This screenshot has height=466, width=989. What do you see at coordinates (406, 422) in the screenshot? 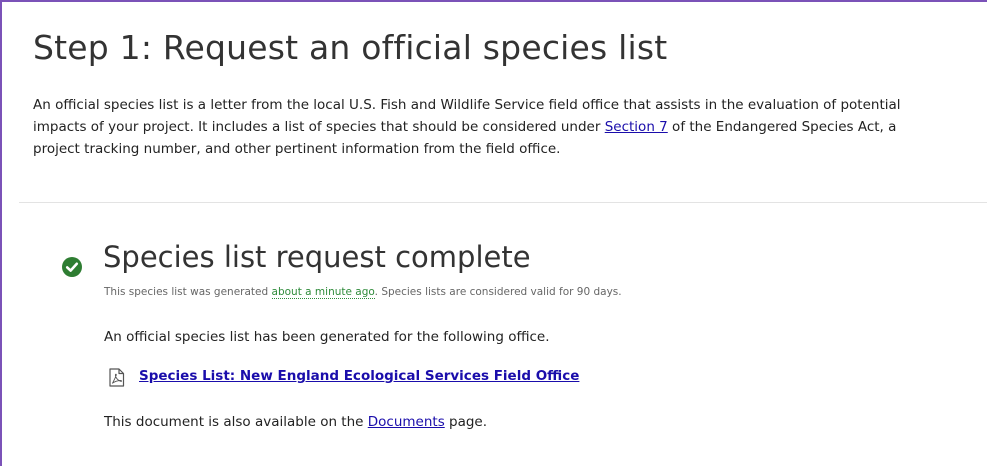
I see `documents-page-link: Documents` at bounding box center [406, 422].